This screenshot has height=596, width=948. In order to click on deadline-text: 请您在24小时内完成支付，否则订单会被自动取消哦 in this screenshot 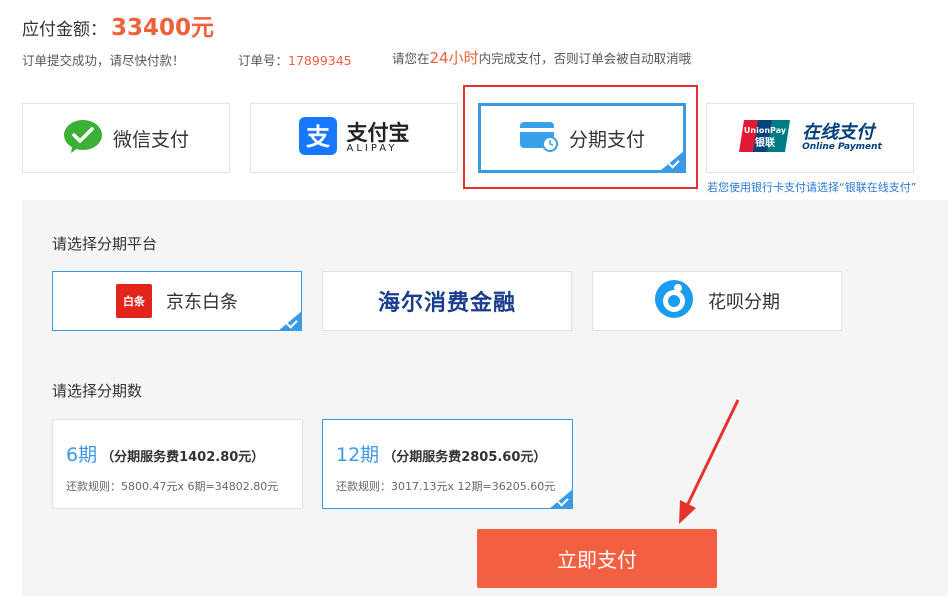, I will do `click(541, 57)`.